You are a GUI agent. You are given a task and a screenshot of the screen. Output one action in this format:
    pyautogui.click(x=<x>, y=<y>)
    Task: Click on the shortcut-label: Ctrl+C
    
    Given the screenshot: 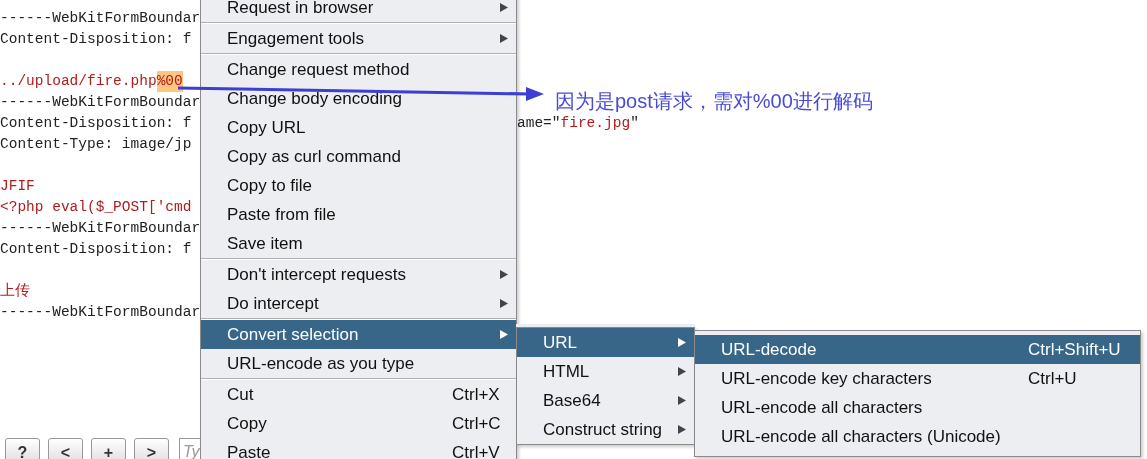 What is the action you would take?
    pyautogui.click(x=477, y=423)
    